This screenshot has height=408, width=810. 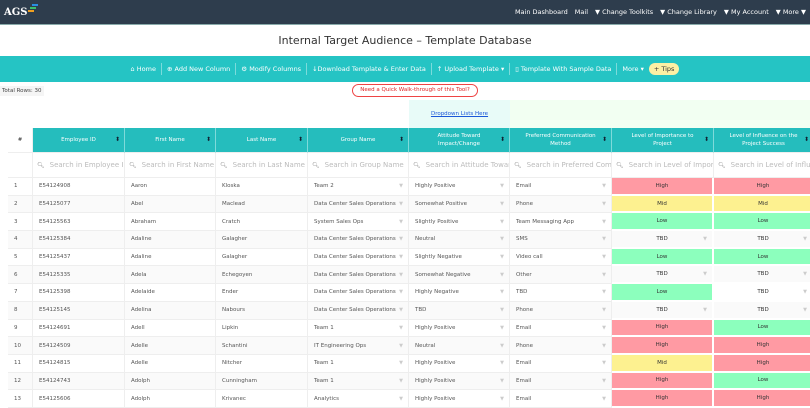 I want to click on table-cell: Kloska, so click(x=262, y=187).